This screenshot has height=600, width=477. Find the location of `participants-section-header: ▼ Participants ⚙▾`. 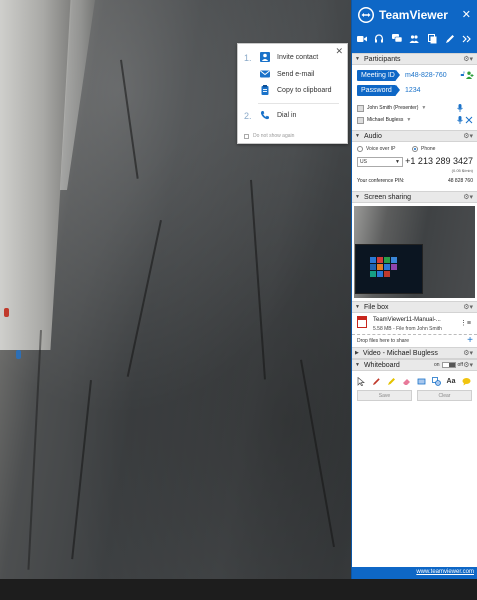

participants-section-header: ▼ Participants ⚙▾ is located at coordinates (414, 59).